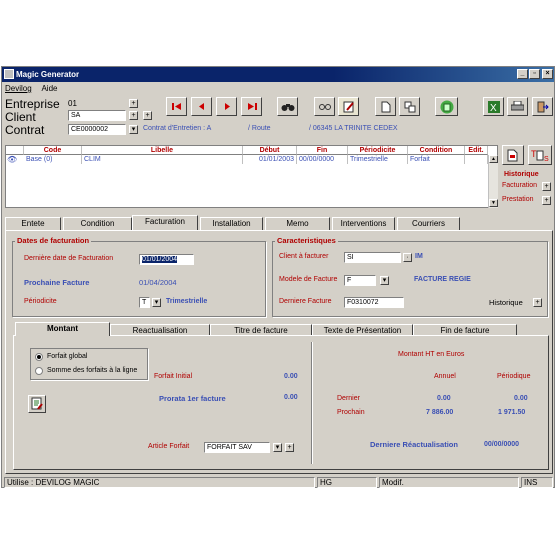 The height and width of the screenshot is (555, 555). What do you see at coordinates (419, 256) in the screenshot?
I see `client-facturer-suffix: IM` at bounding box center [419, 256].